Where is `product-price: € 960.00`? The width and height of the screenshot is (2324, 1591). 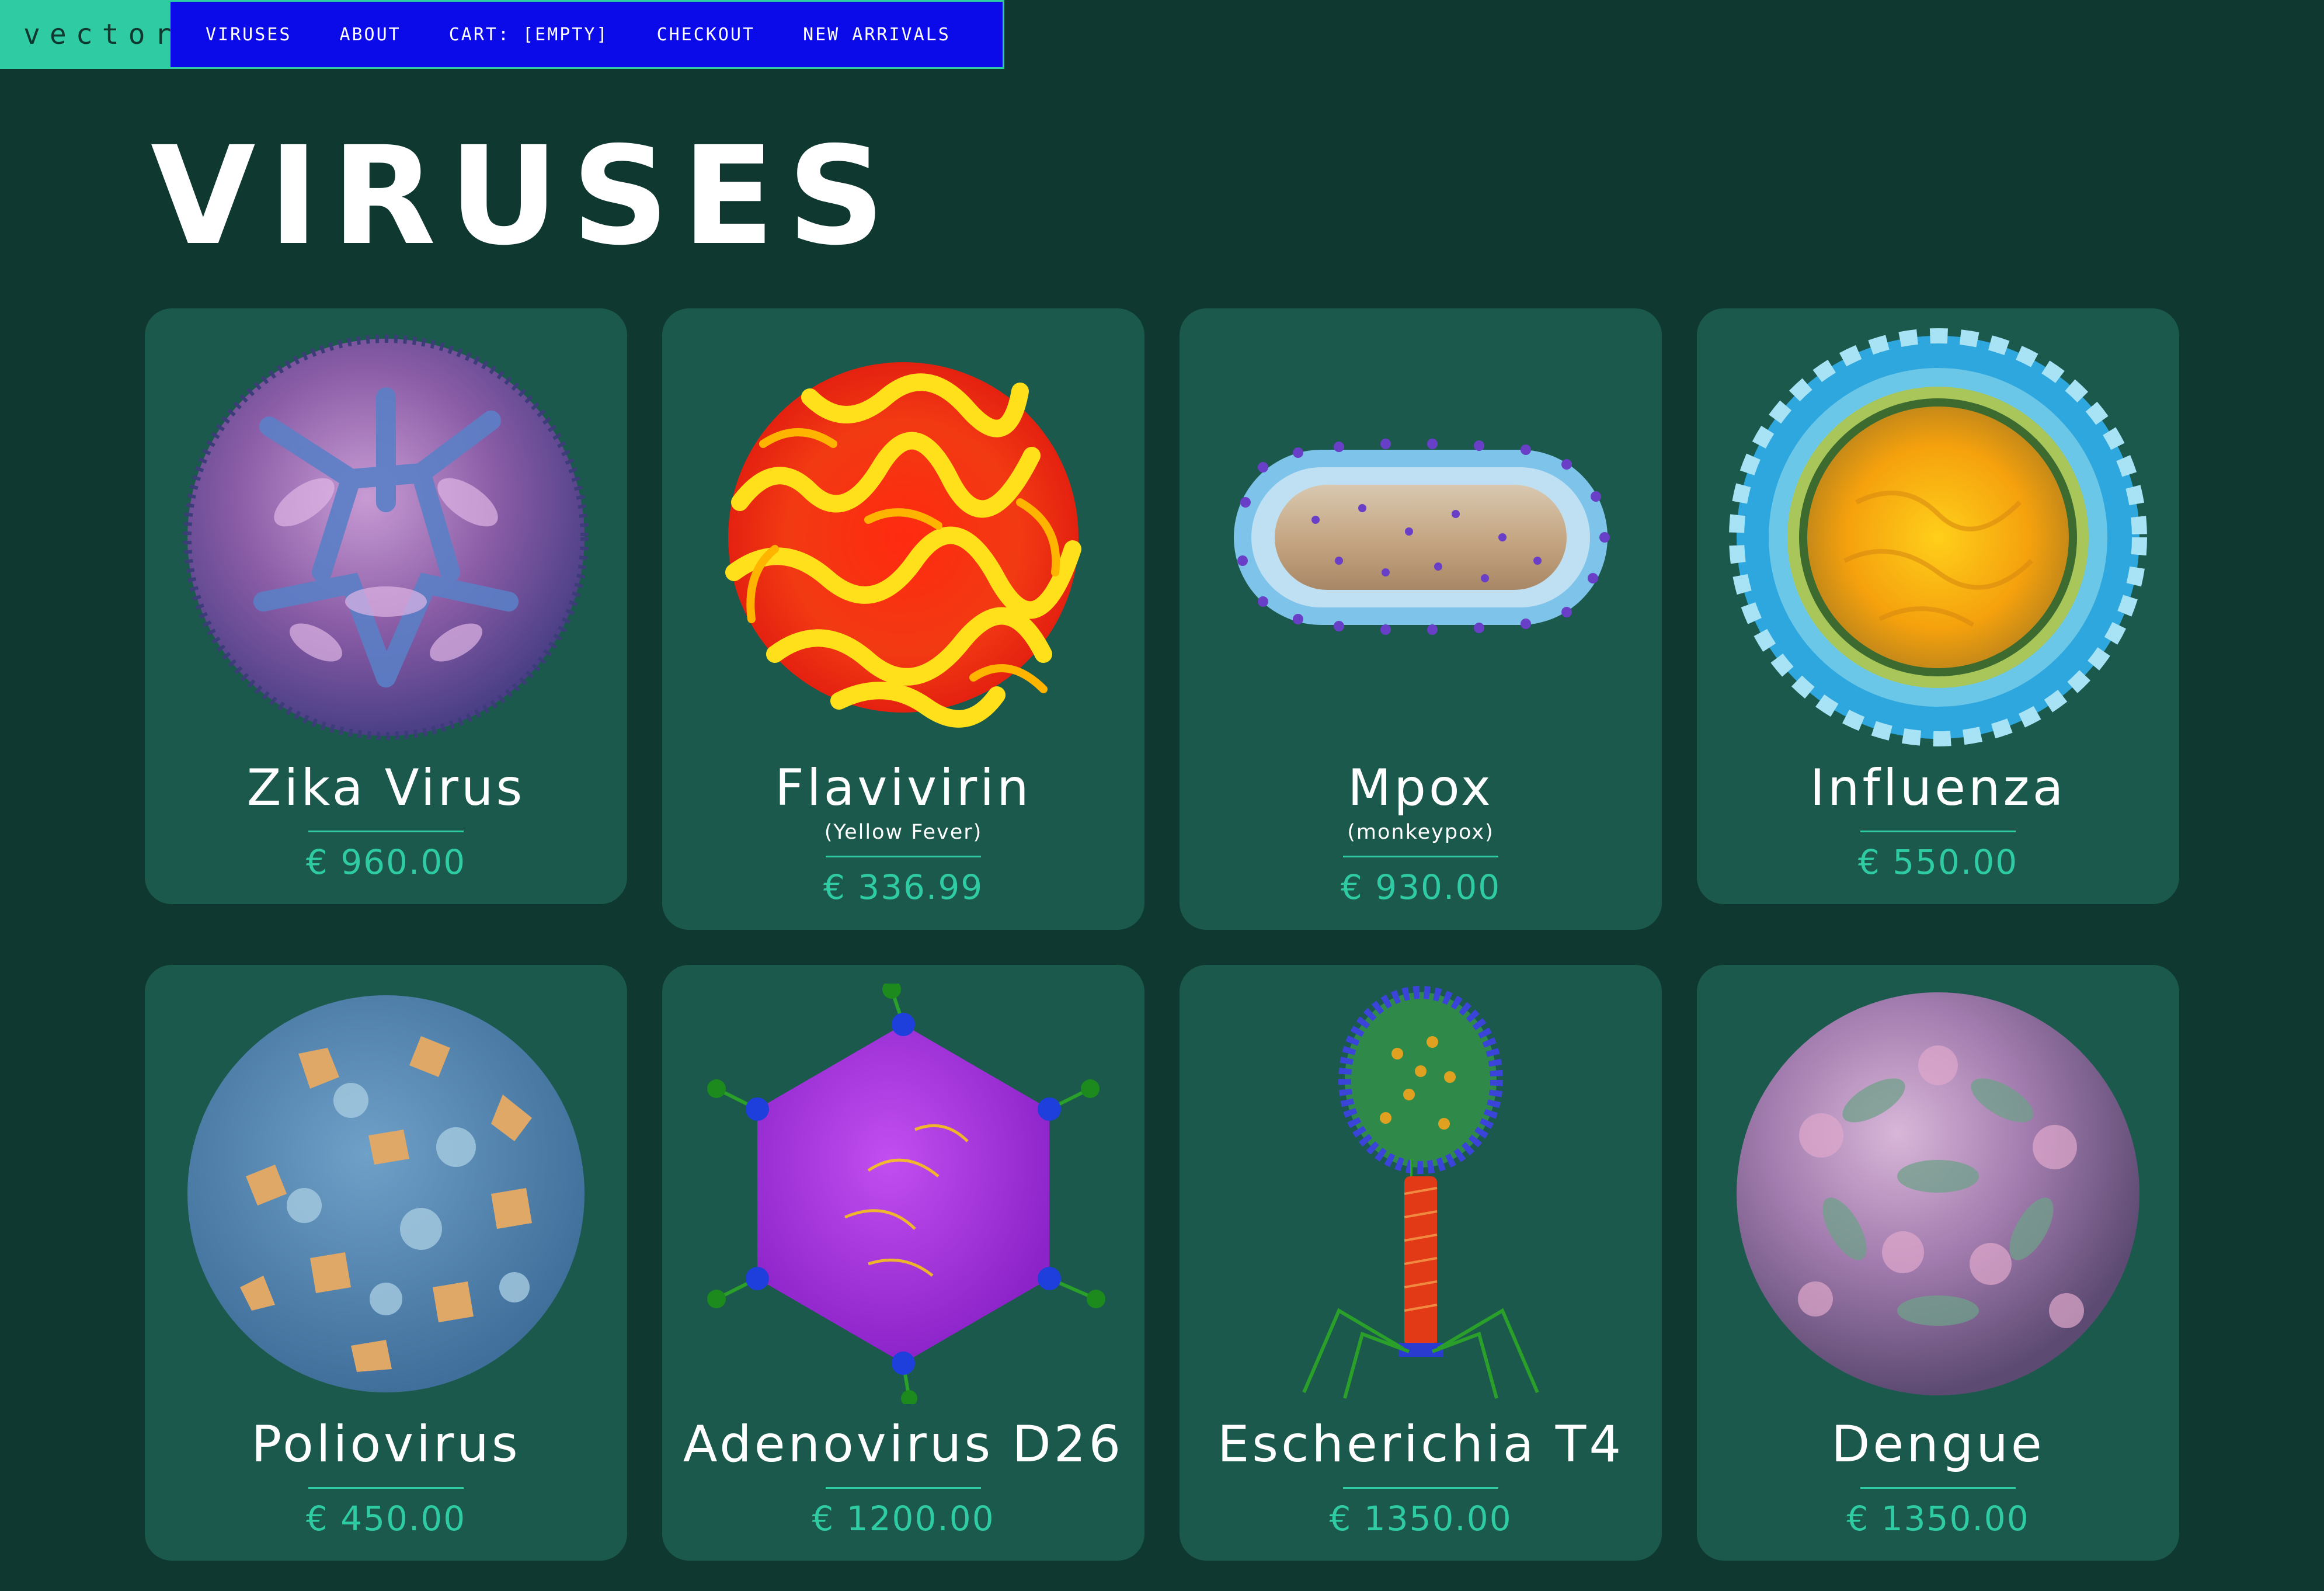 product-price: € 960.00 is located at coordinates (386, 862).